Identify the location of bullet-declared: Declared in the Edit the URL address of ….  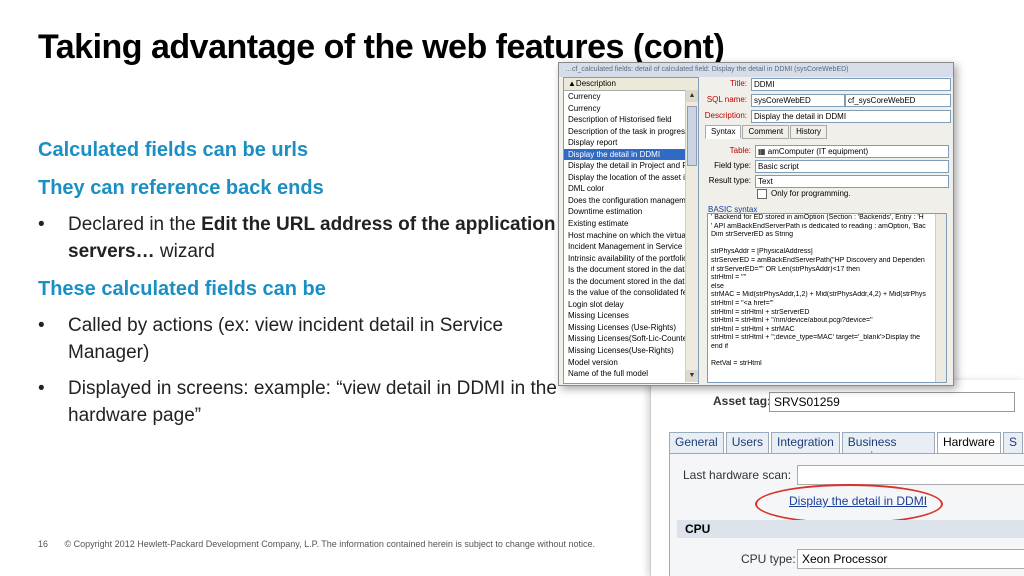
(298, 238).